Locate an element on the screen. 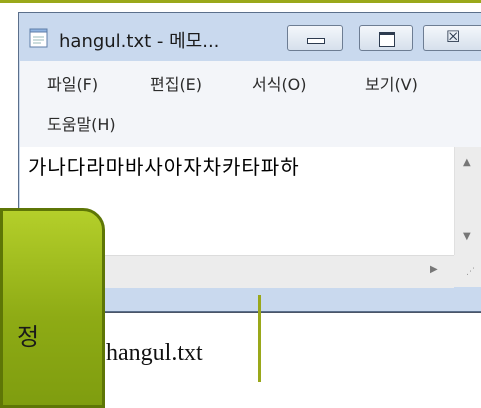 The height and width of the screenshot is (408, 481). slide-vertical-line is located at coordinates (259, 338).